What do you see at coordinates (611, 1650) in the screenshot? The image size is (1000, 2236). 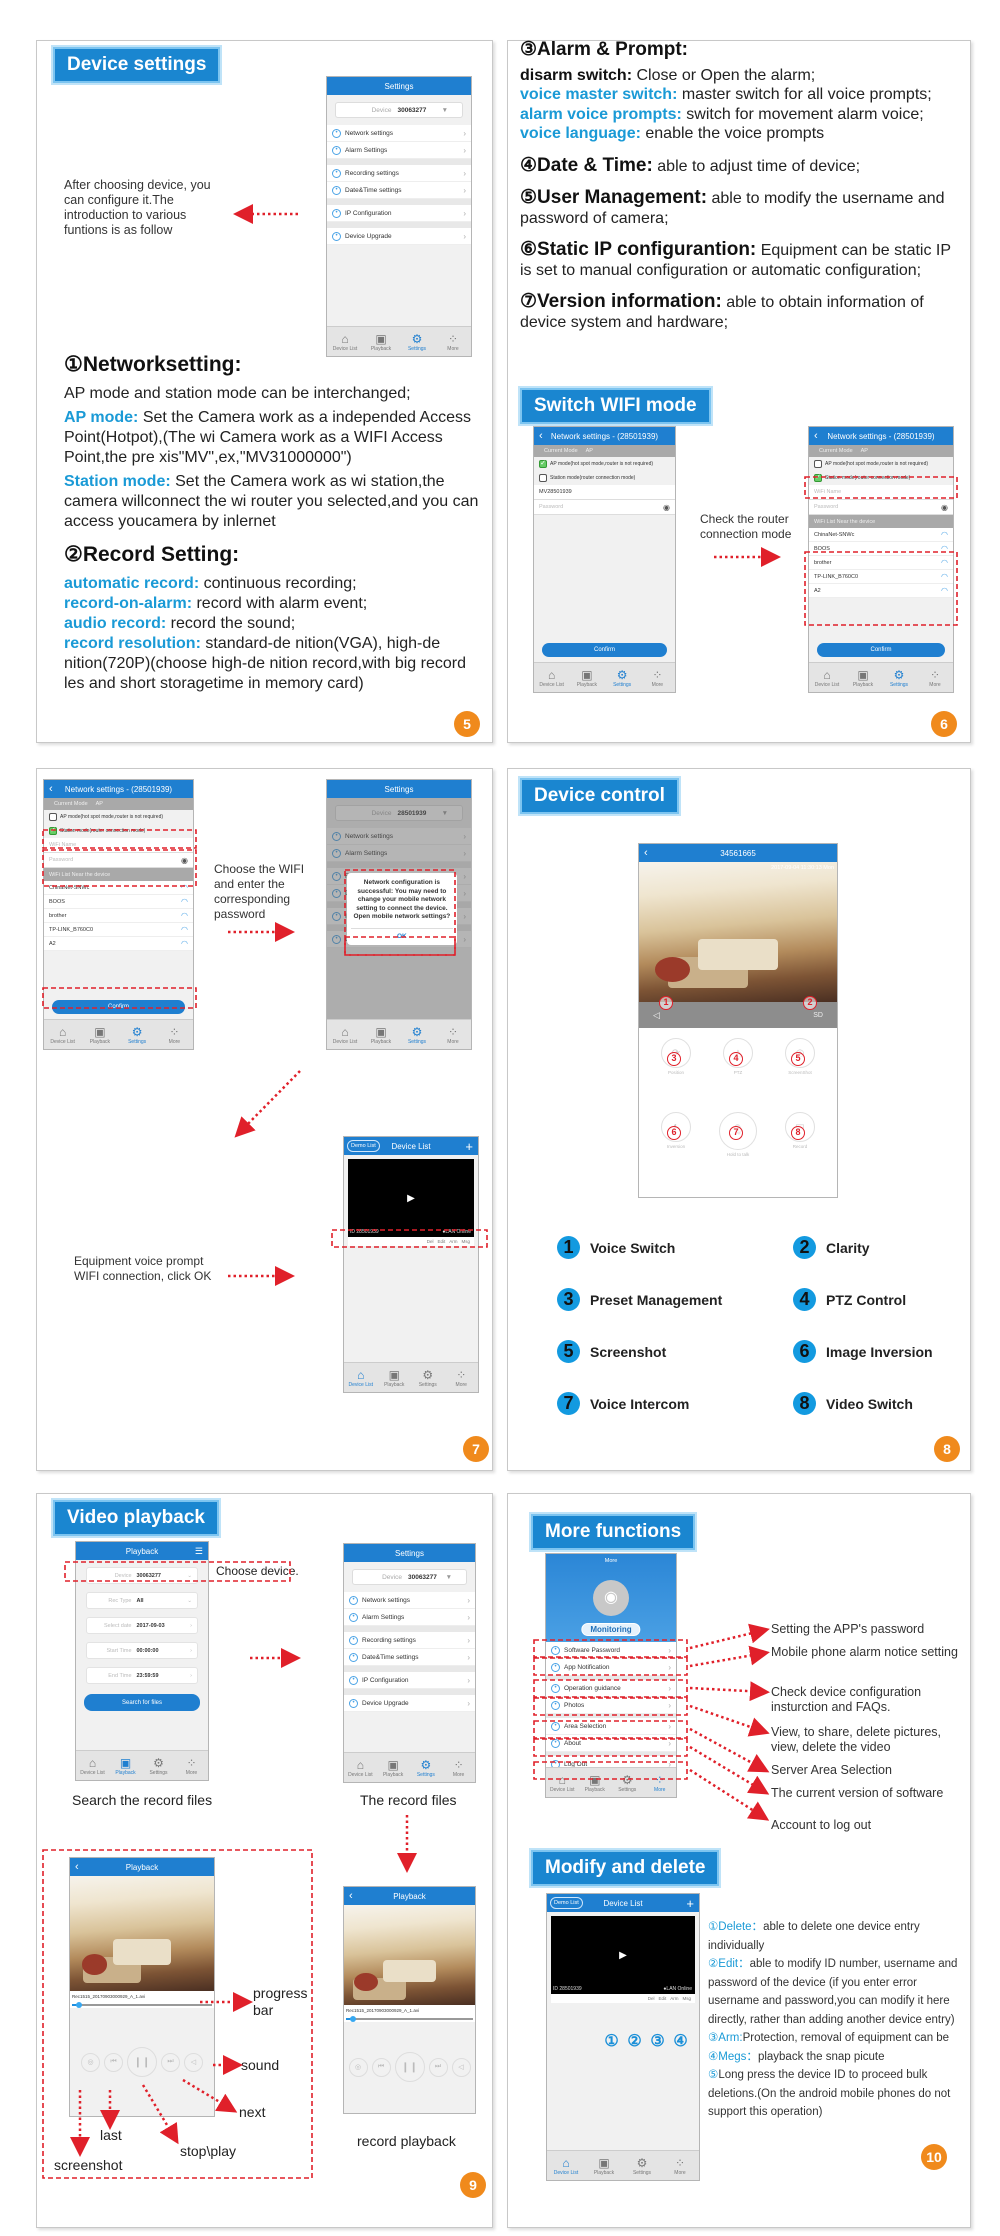 I see `more-item: • Software Password ›` at bounding box center [611, 1650].